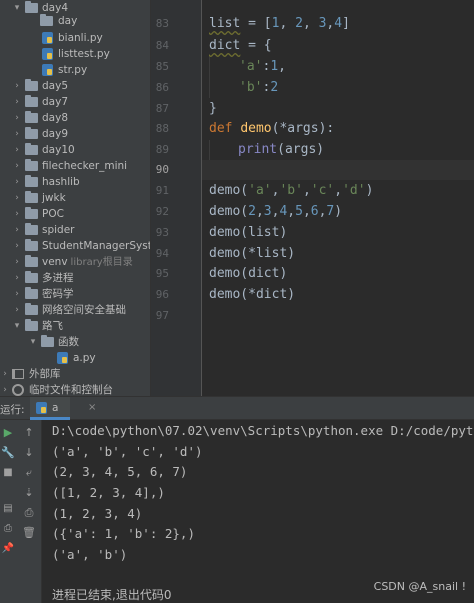 This screenshot has width=474, height=603. What do you see at coordinates (75, 342) in the screenshot?
I see `tree-item-functions: ▾ 函数` at bounding box center [75, 342].